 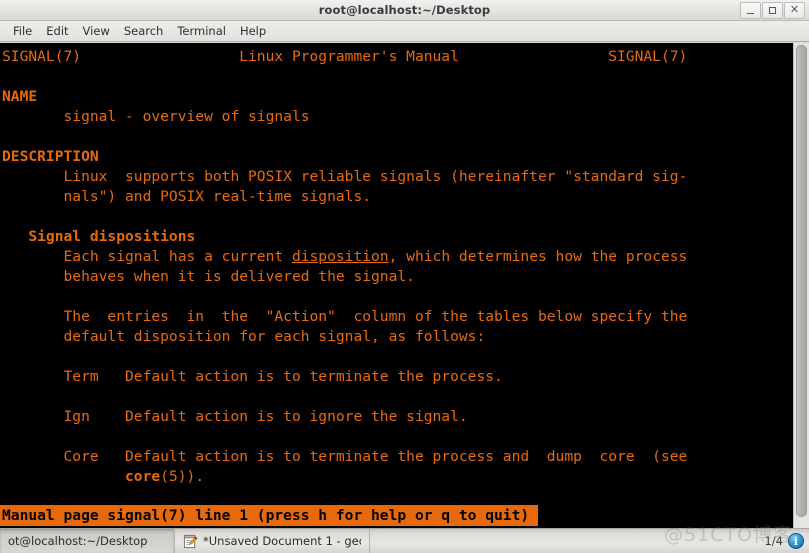 I want to click on terminal-line: behaves when it is delivered the signal., so click(x=396, y=277).